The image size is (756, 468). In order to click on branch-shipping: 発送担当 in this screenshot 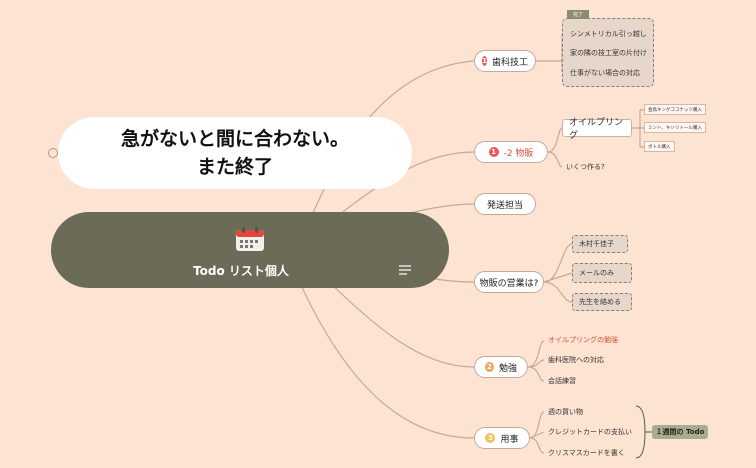, I will do `click(505, 204)`.